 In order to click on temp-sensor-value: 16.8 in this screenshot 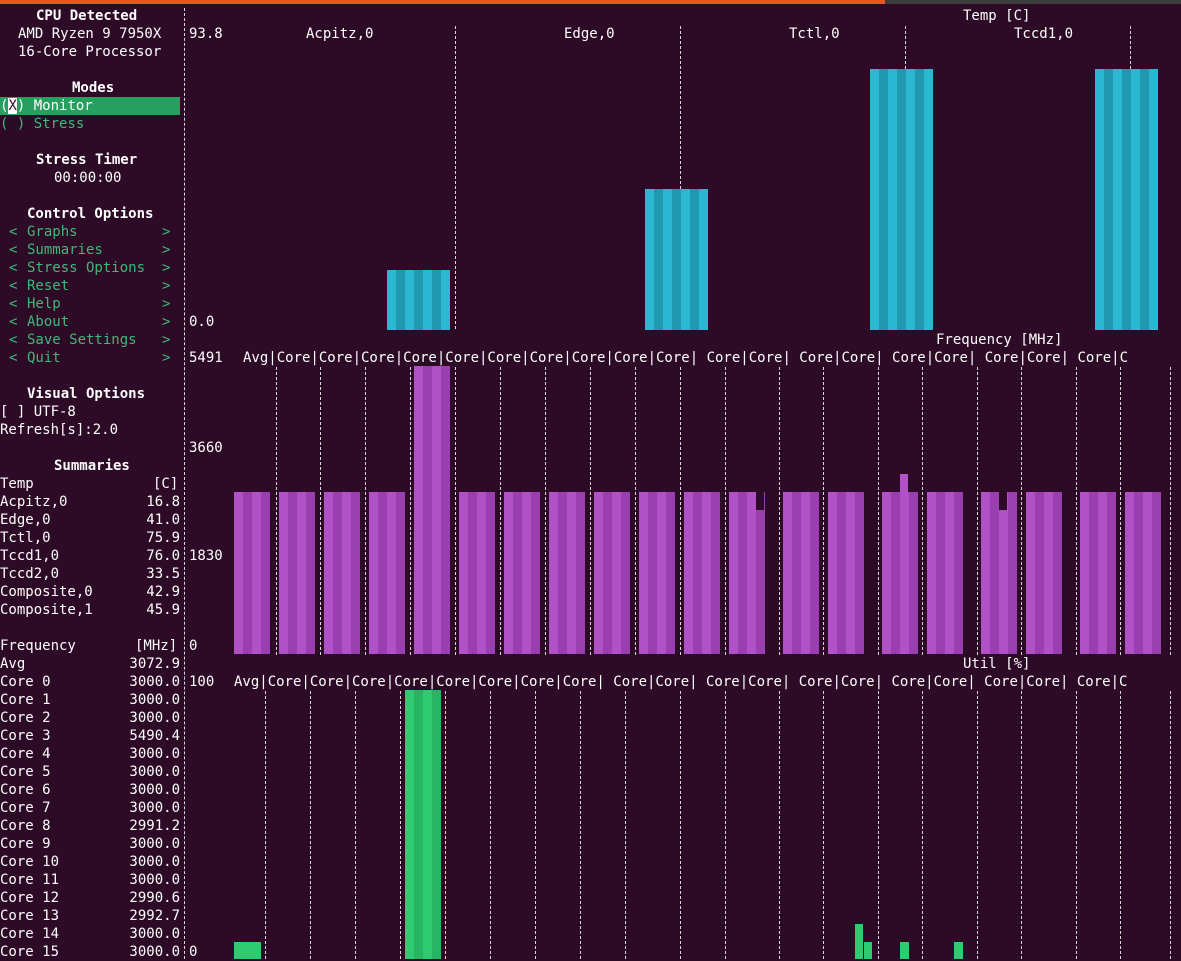, I will do `click(163, 502)`.